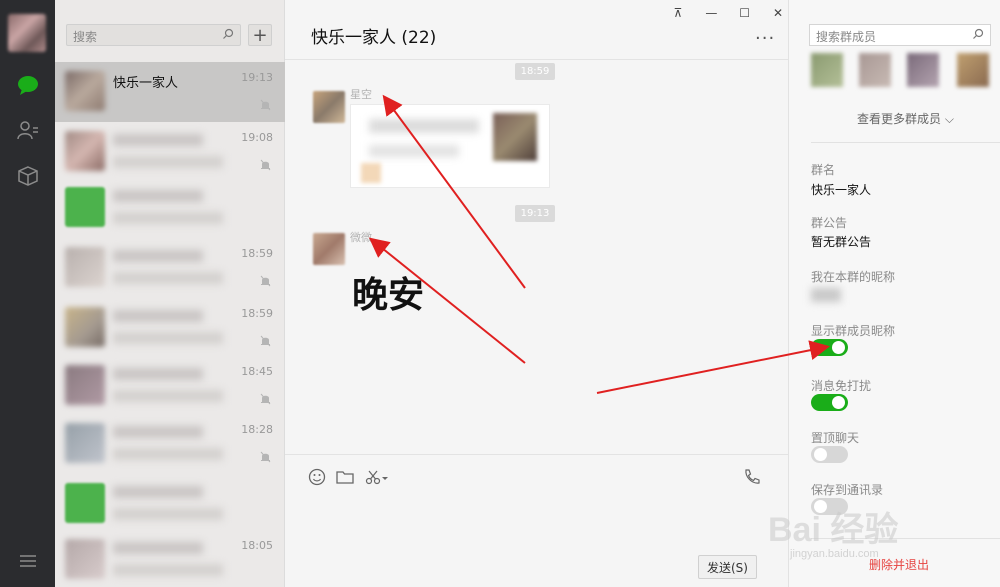 Image resolution: width=1000 pixels, height=587 pixels. I want to click on goodnight-sticker: 晚安, so click(388, 292).